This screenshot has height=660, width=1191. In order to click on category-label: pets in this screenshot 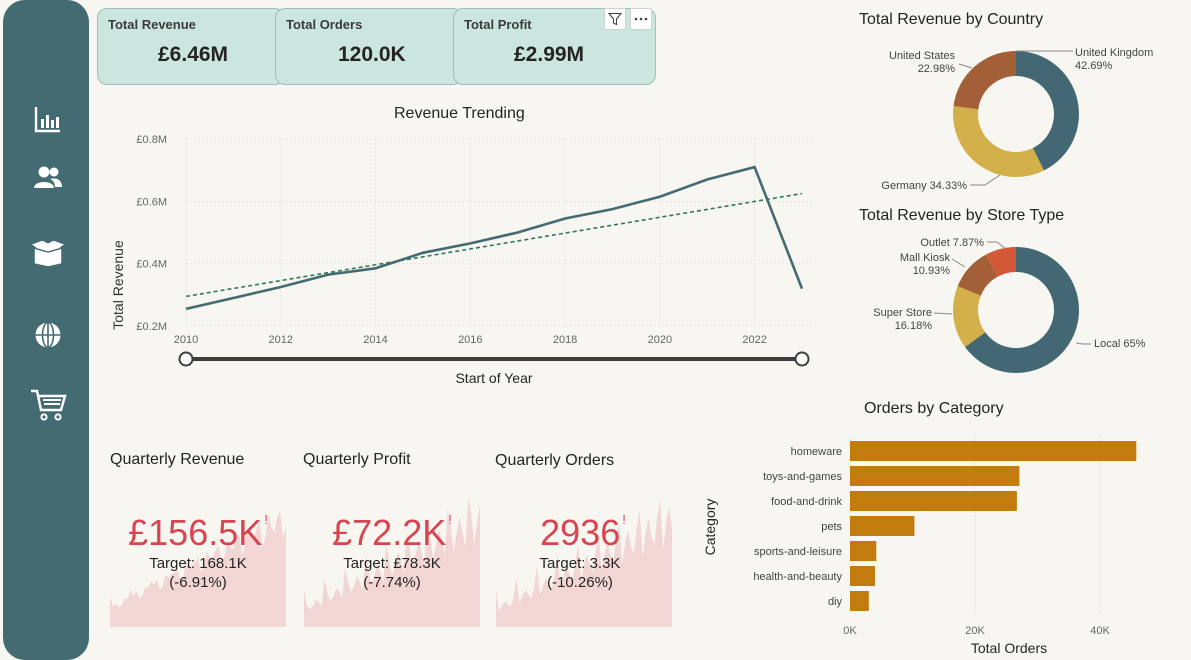, I will do `click(831, 527)`.